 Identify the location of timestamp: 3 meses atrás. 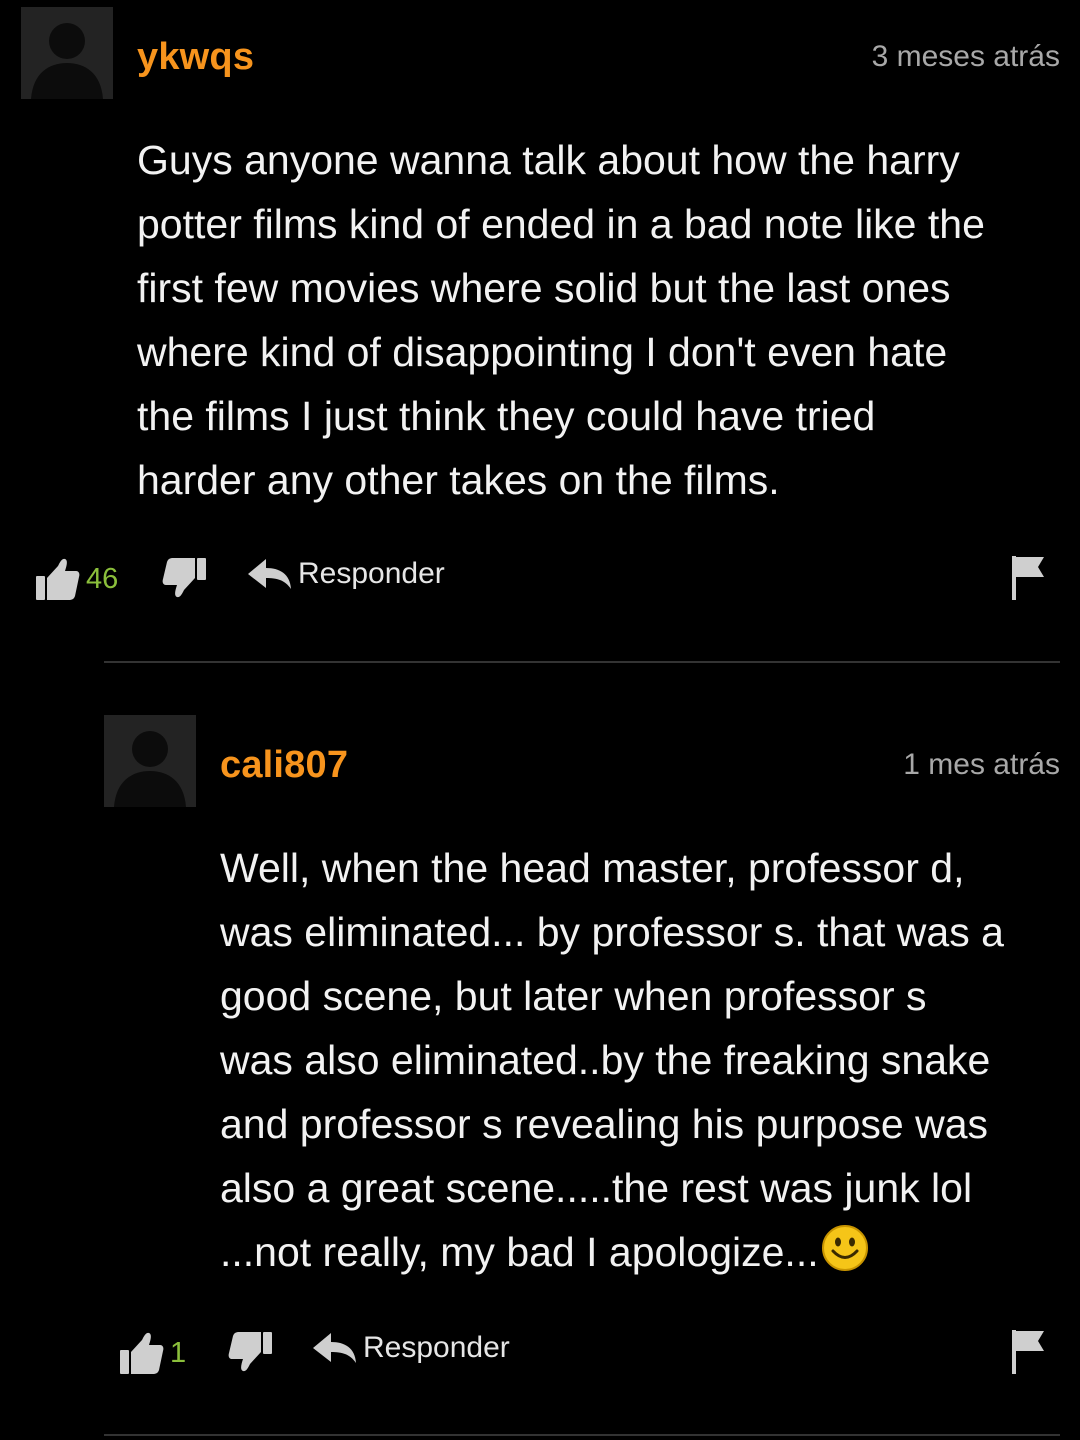
(965, 56).